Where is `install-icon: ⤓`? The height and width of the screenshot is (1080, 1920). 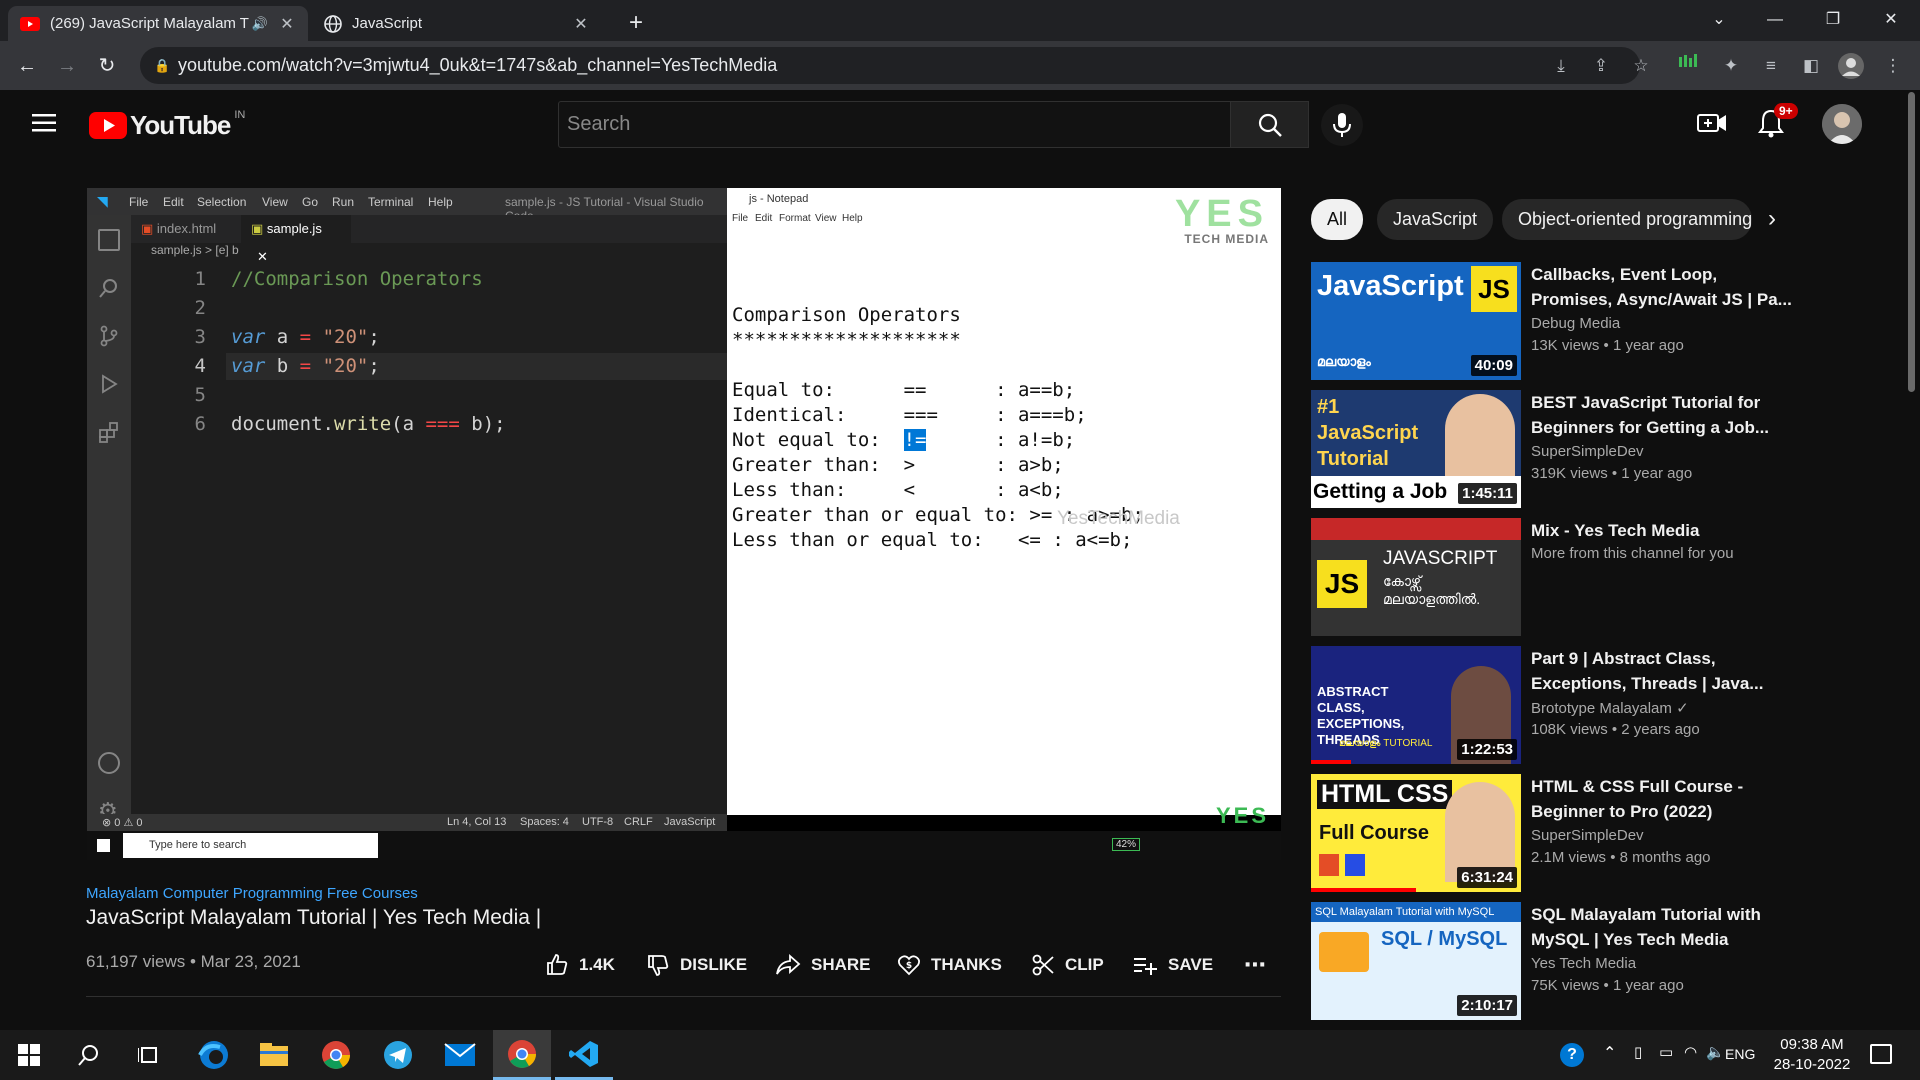 install-icon: ⤓ is located at coordinates (1561, 66).